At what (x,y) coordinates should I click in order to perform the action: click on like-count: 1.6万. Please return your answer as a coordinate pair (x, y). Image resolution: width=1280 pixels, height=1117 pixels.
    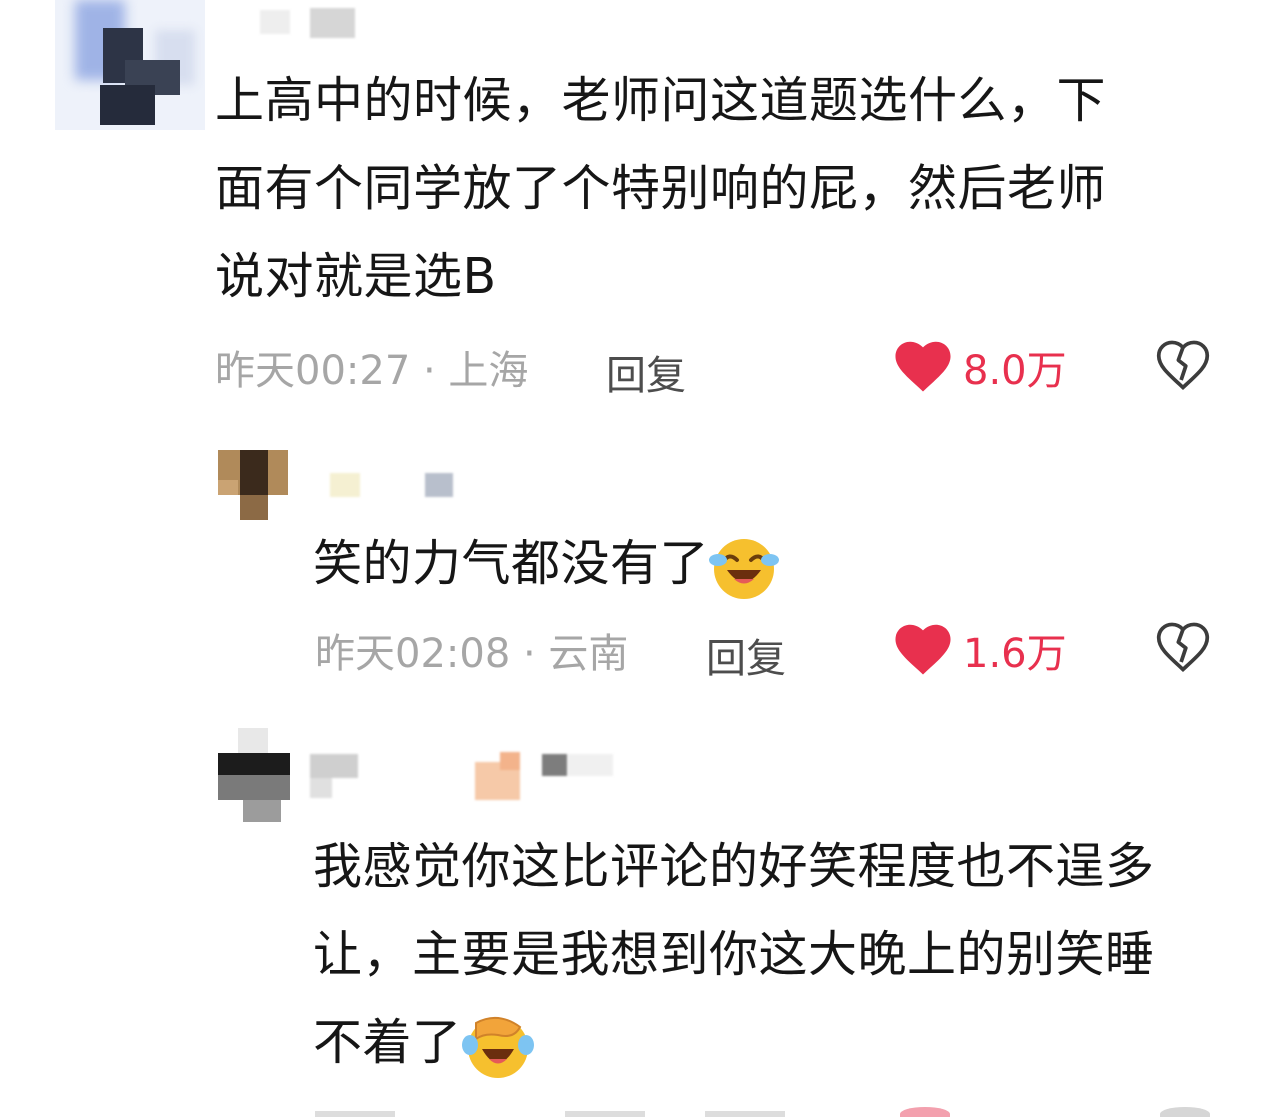
    Looking at the image, I should click on (1015, 654).